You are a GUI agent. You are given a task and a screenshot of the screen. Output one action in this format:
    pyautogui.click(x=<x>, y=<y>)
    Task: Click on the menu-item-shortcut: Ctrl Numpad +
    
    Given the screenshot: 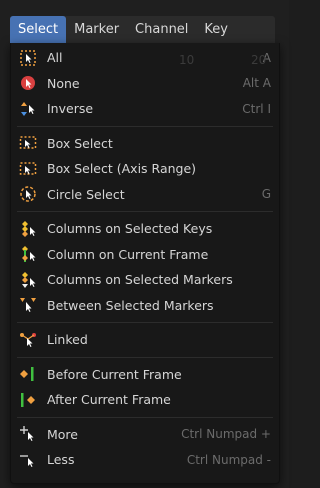 What is the action you would take?
    pyautogui.click(x=226, y=434)
    